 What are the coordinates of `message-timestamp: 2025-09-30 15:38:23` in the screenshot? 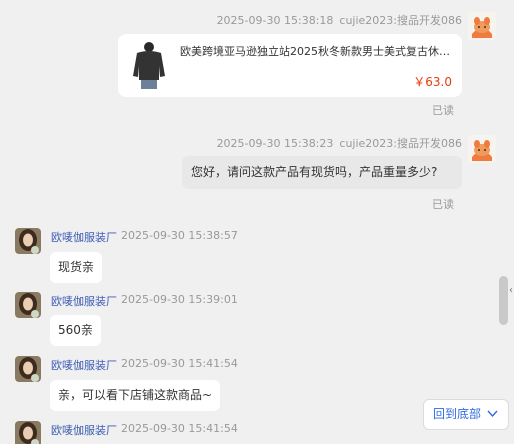 It's located at (275, 143).